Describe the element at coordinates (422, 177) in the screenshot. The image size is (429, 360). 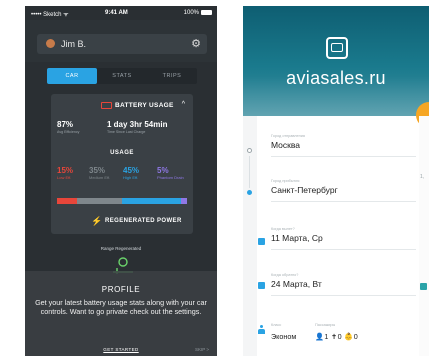
I see `next-card-mark: 1,` at that location.